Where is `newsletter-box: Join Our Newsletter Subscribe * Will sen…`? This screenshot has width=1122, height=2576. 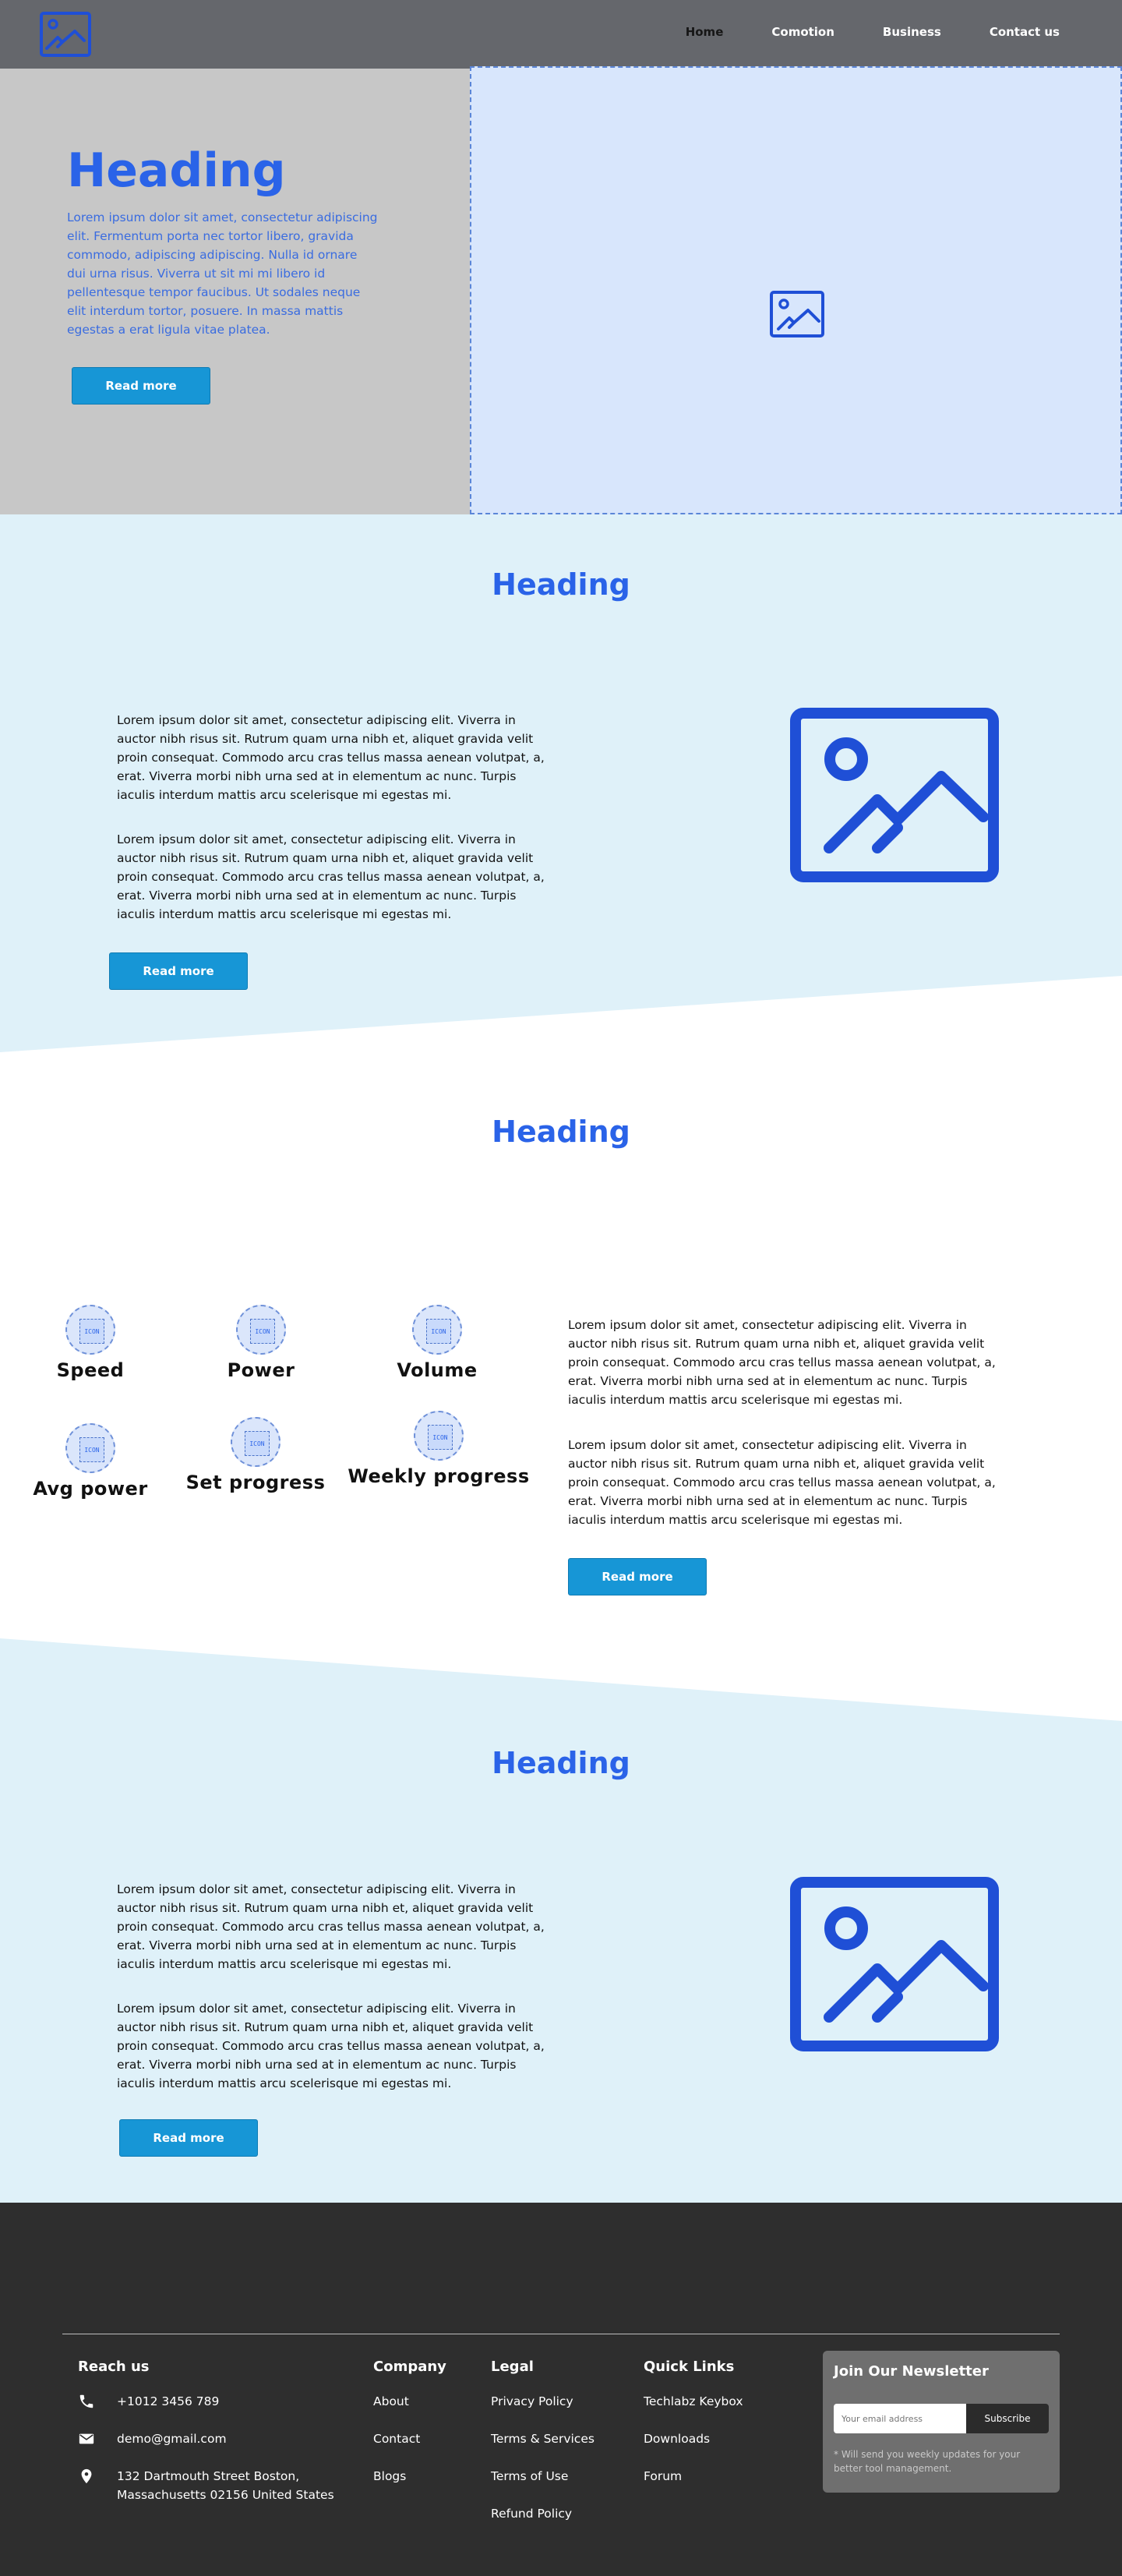
newsletter-box: Join Our Newsletter Subscribe * Will sen… is located at coordinates (941, 2422).